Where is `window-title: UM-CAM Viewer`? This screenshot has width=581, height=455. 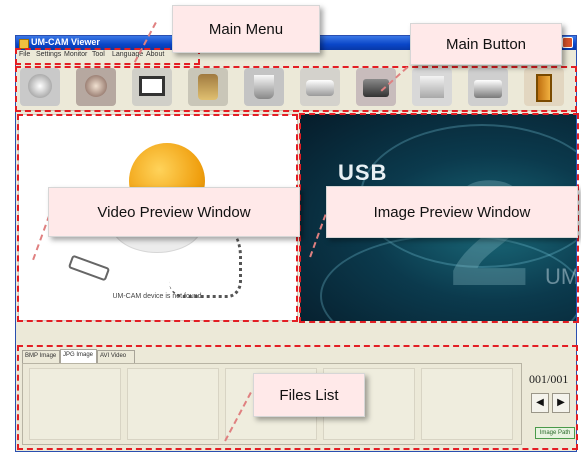
window-title: UM-CAM Viewer is located at coordinates (65, 42).